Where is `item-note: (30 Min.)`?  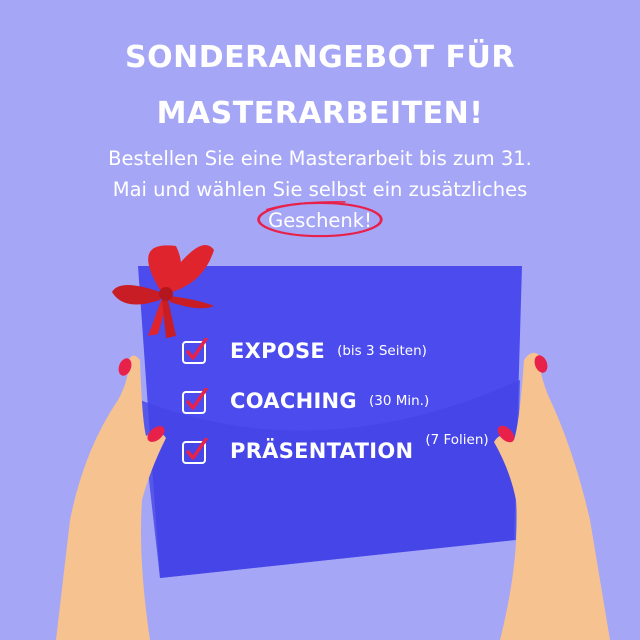
item-note: (30 Min.) is located at coordinates (399, 401).